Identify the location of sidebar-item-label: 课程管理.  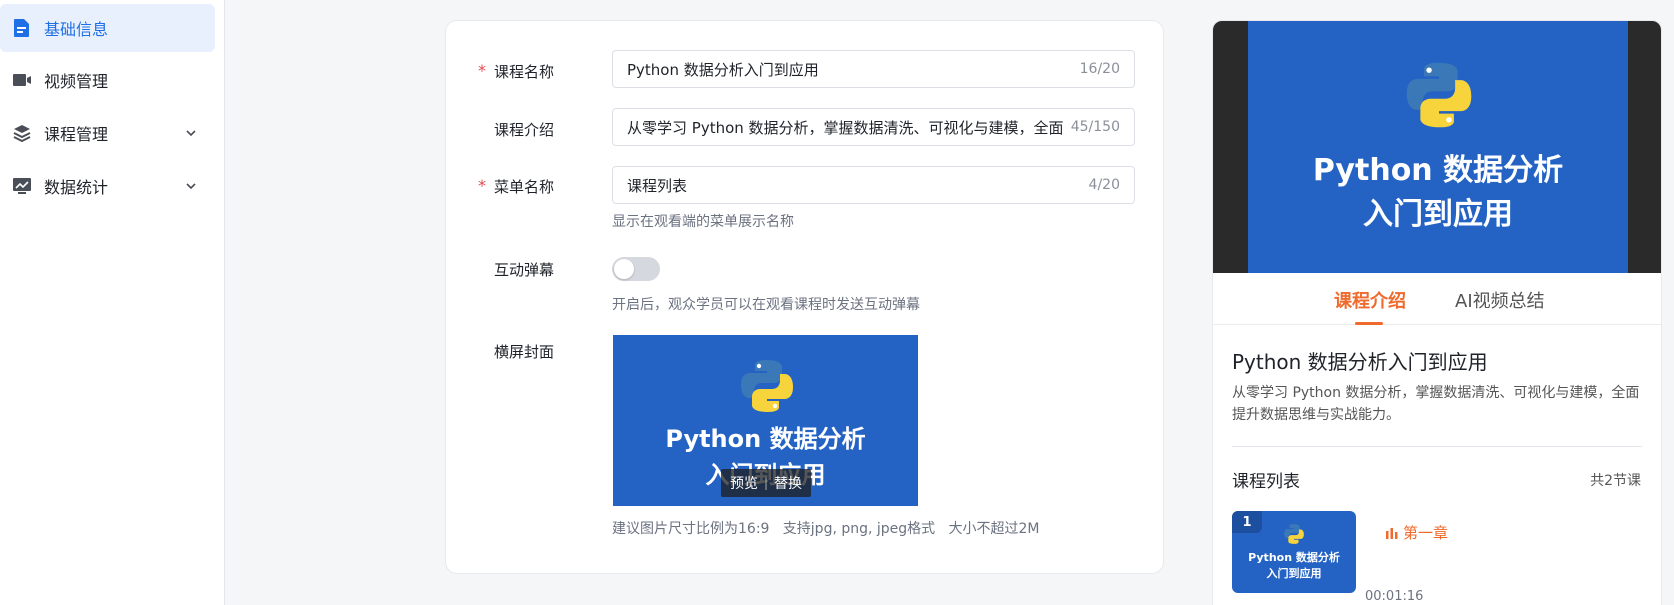
(76, 134).